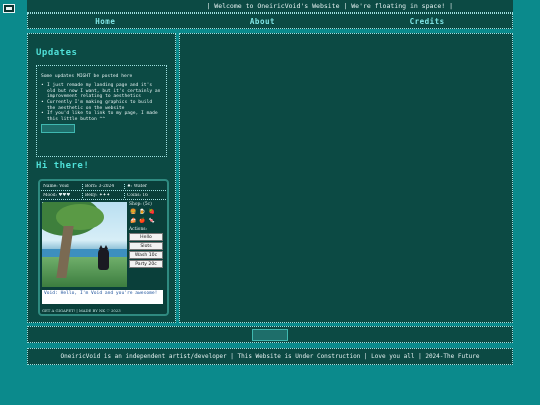 This screenshot has height=405, width=540. What do you see at coordinates (146, 255) in the screenshot?
I see `wash-button: Wash 10c` at bounding box center [146, 255].